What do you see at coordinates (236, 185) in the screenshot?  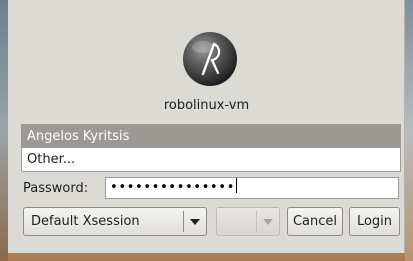 I see `text-caret` at bounding box center [236, 185].